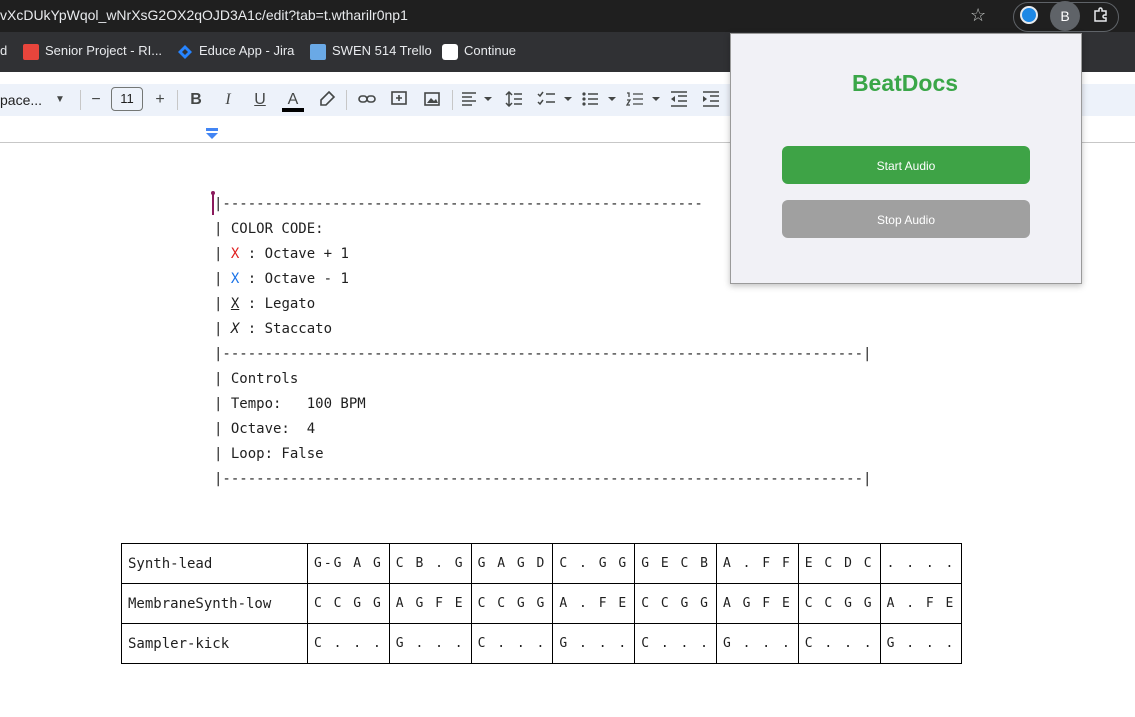 Image resolution: width=1135 pixels, height=717 pixels. What do you see at coordinates (514, 99) in the screenshot?
I see `line-spacing-icon` at bounding box center [514, 99].